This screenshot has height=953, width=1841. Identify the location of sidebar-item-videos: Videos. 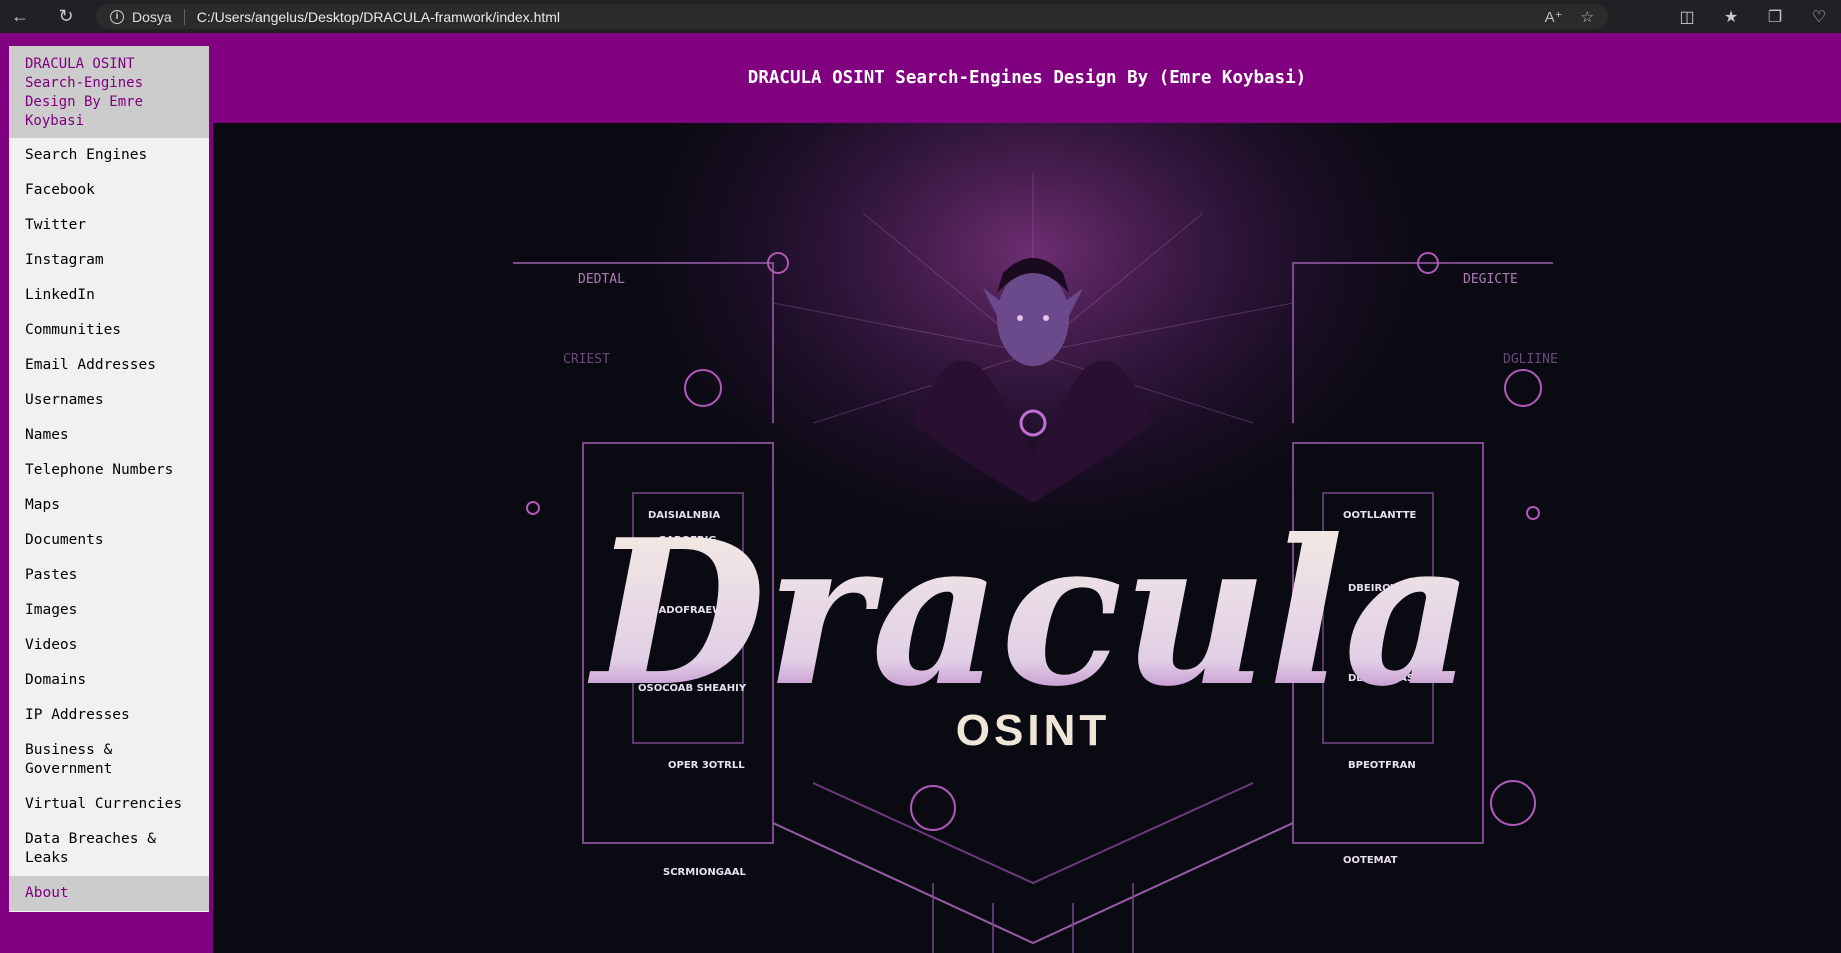
(109, 645).